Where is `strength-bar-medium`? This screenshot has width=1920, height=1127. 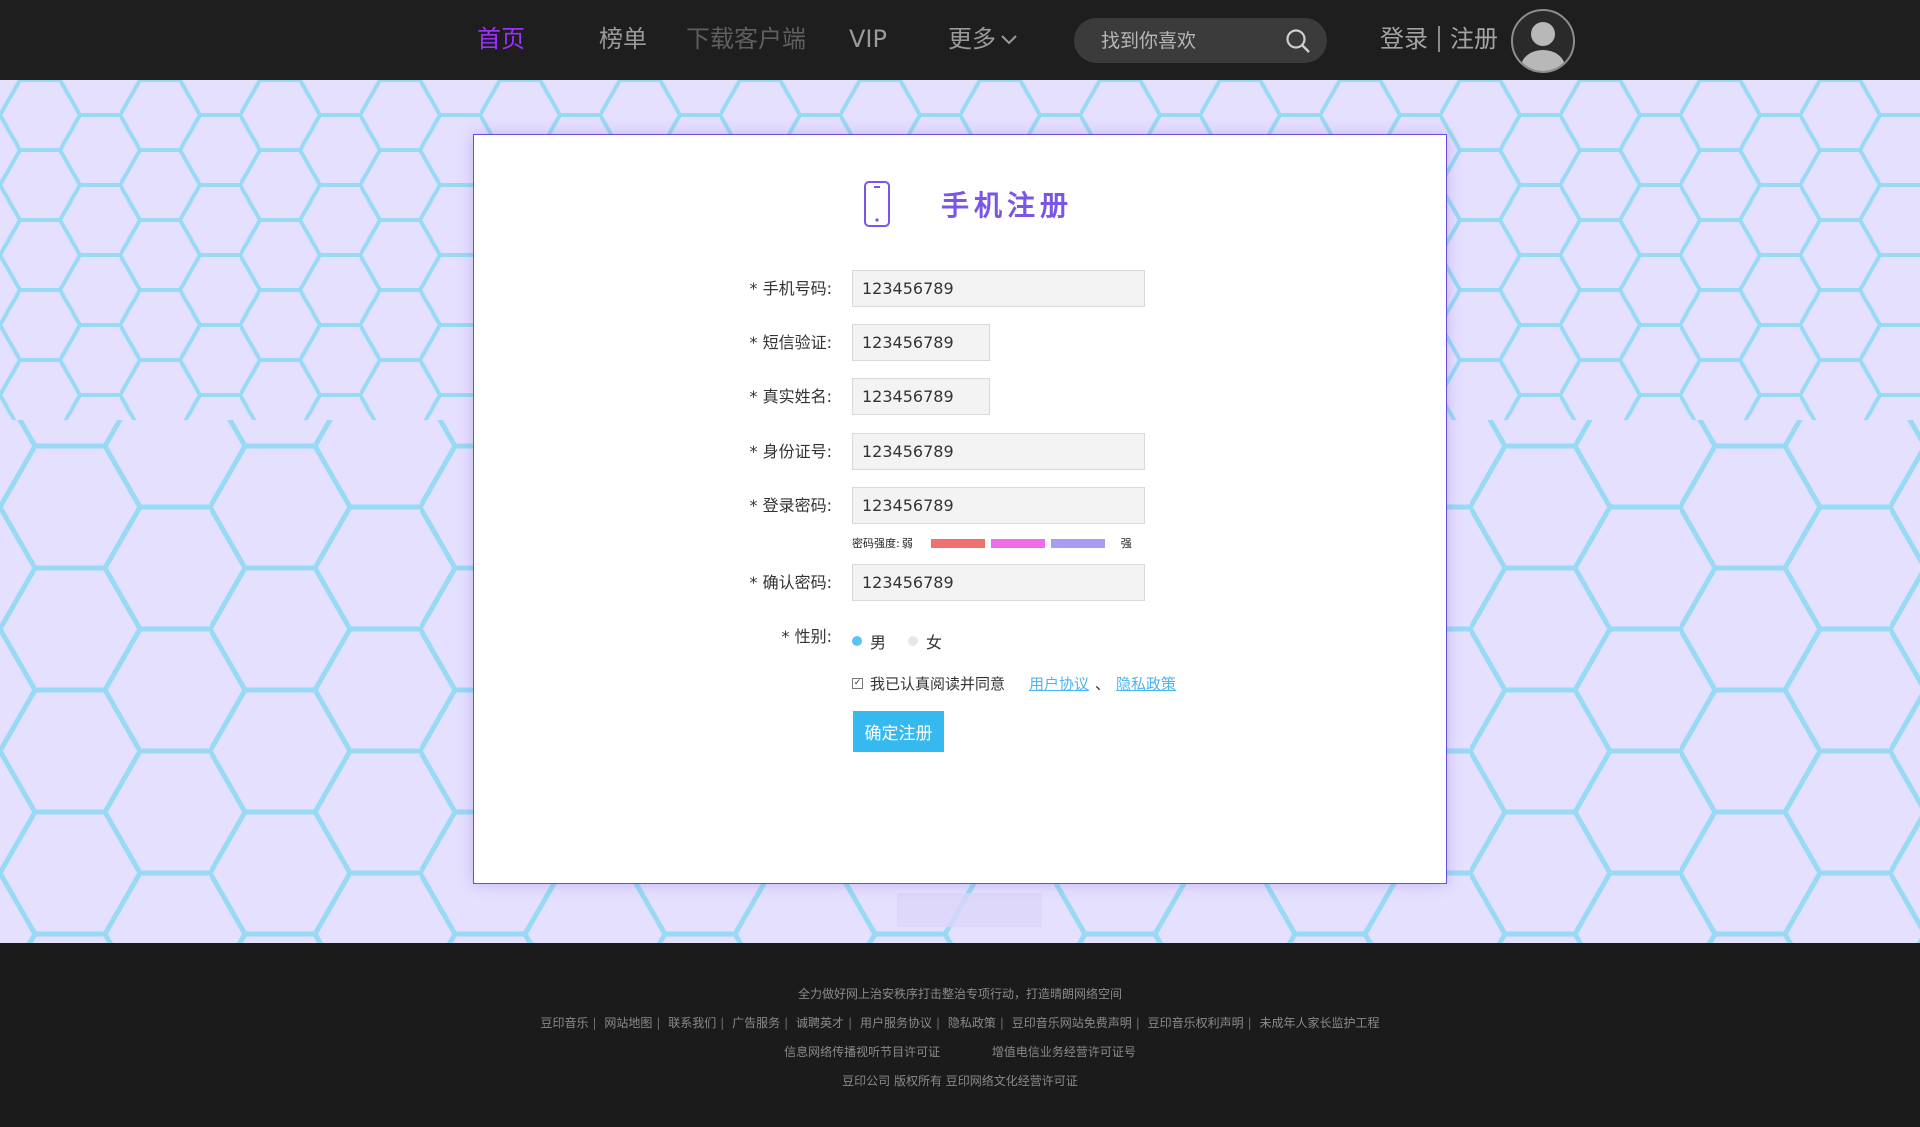
strength-bar-medium is located at coordinates (1017, 543).